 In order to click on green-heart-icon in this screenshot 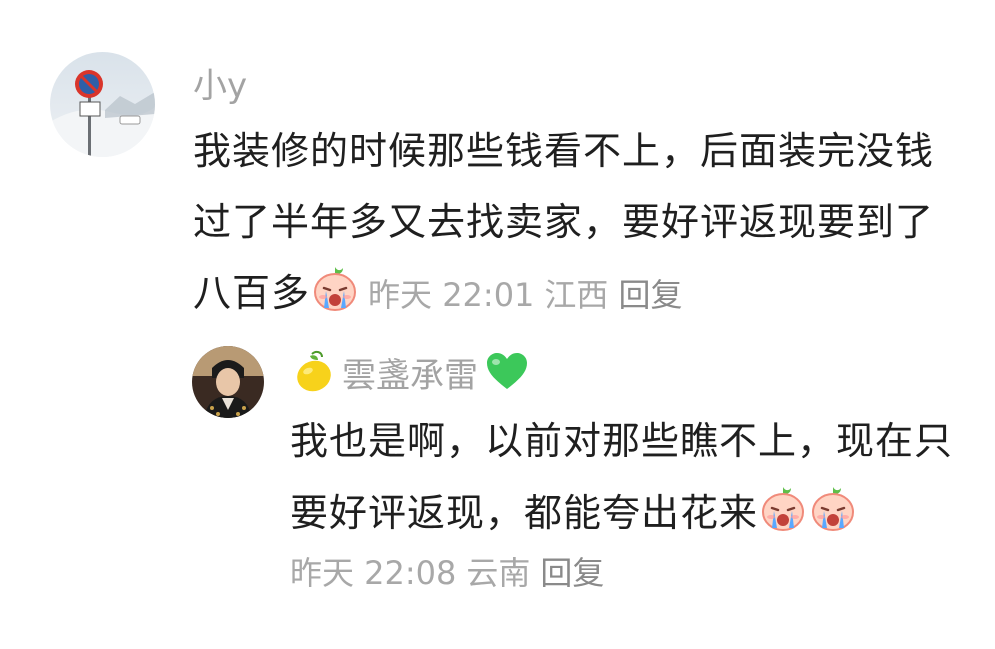, I will do `click(507, 371)`.